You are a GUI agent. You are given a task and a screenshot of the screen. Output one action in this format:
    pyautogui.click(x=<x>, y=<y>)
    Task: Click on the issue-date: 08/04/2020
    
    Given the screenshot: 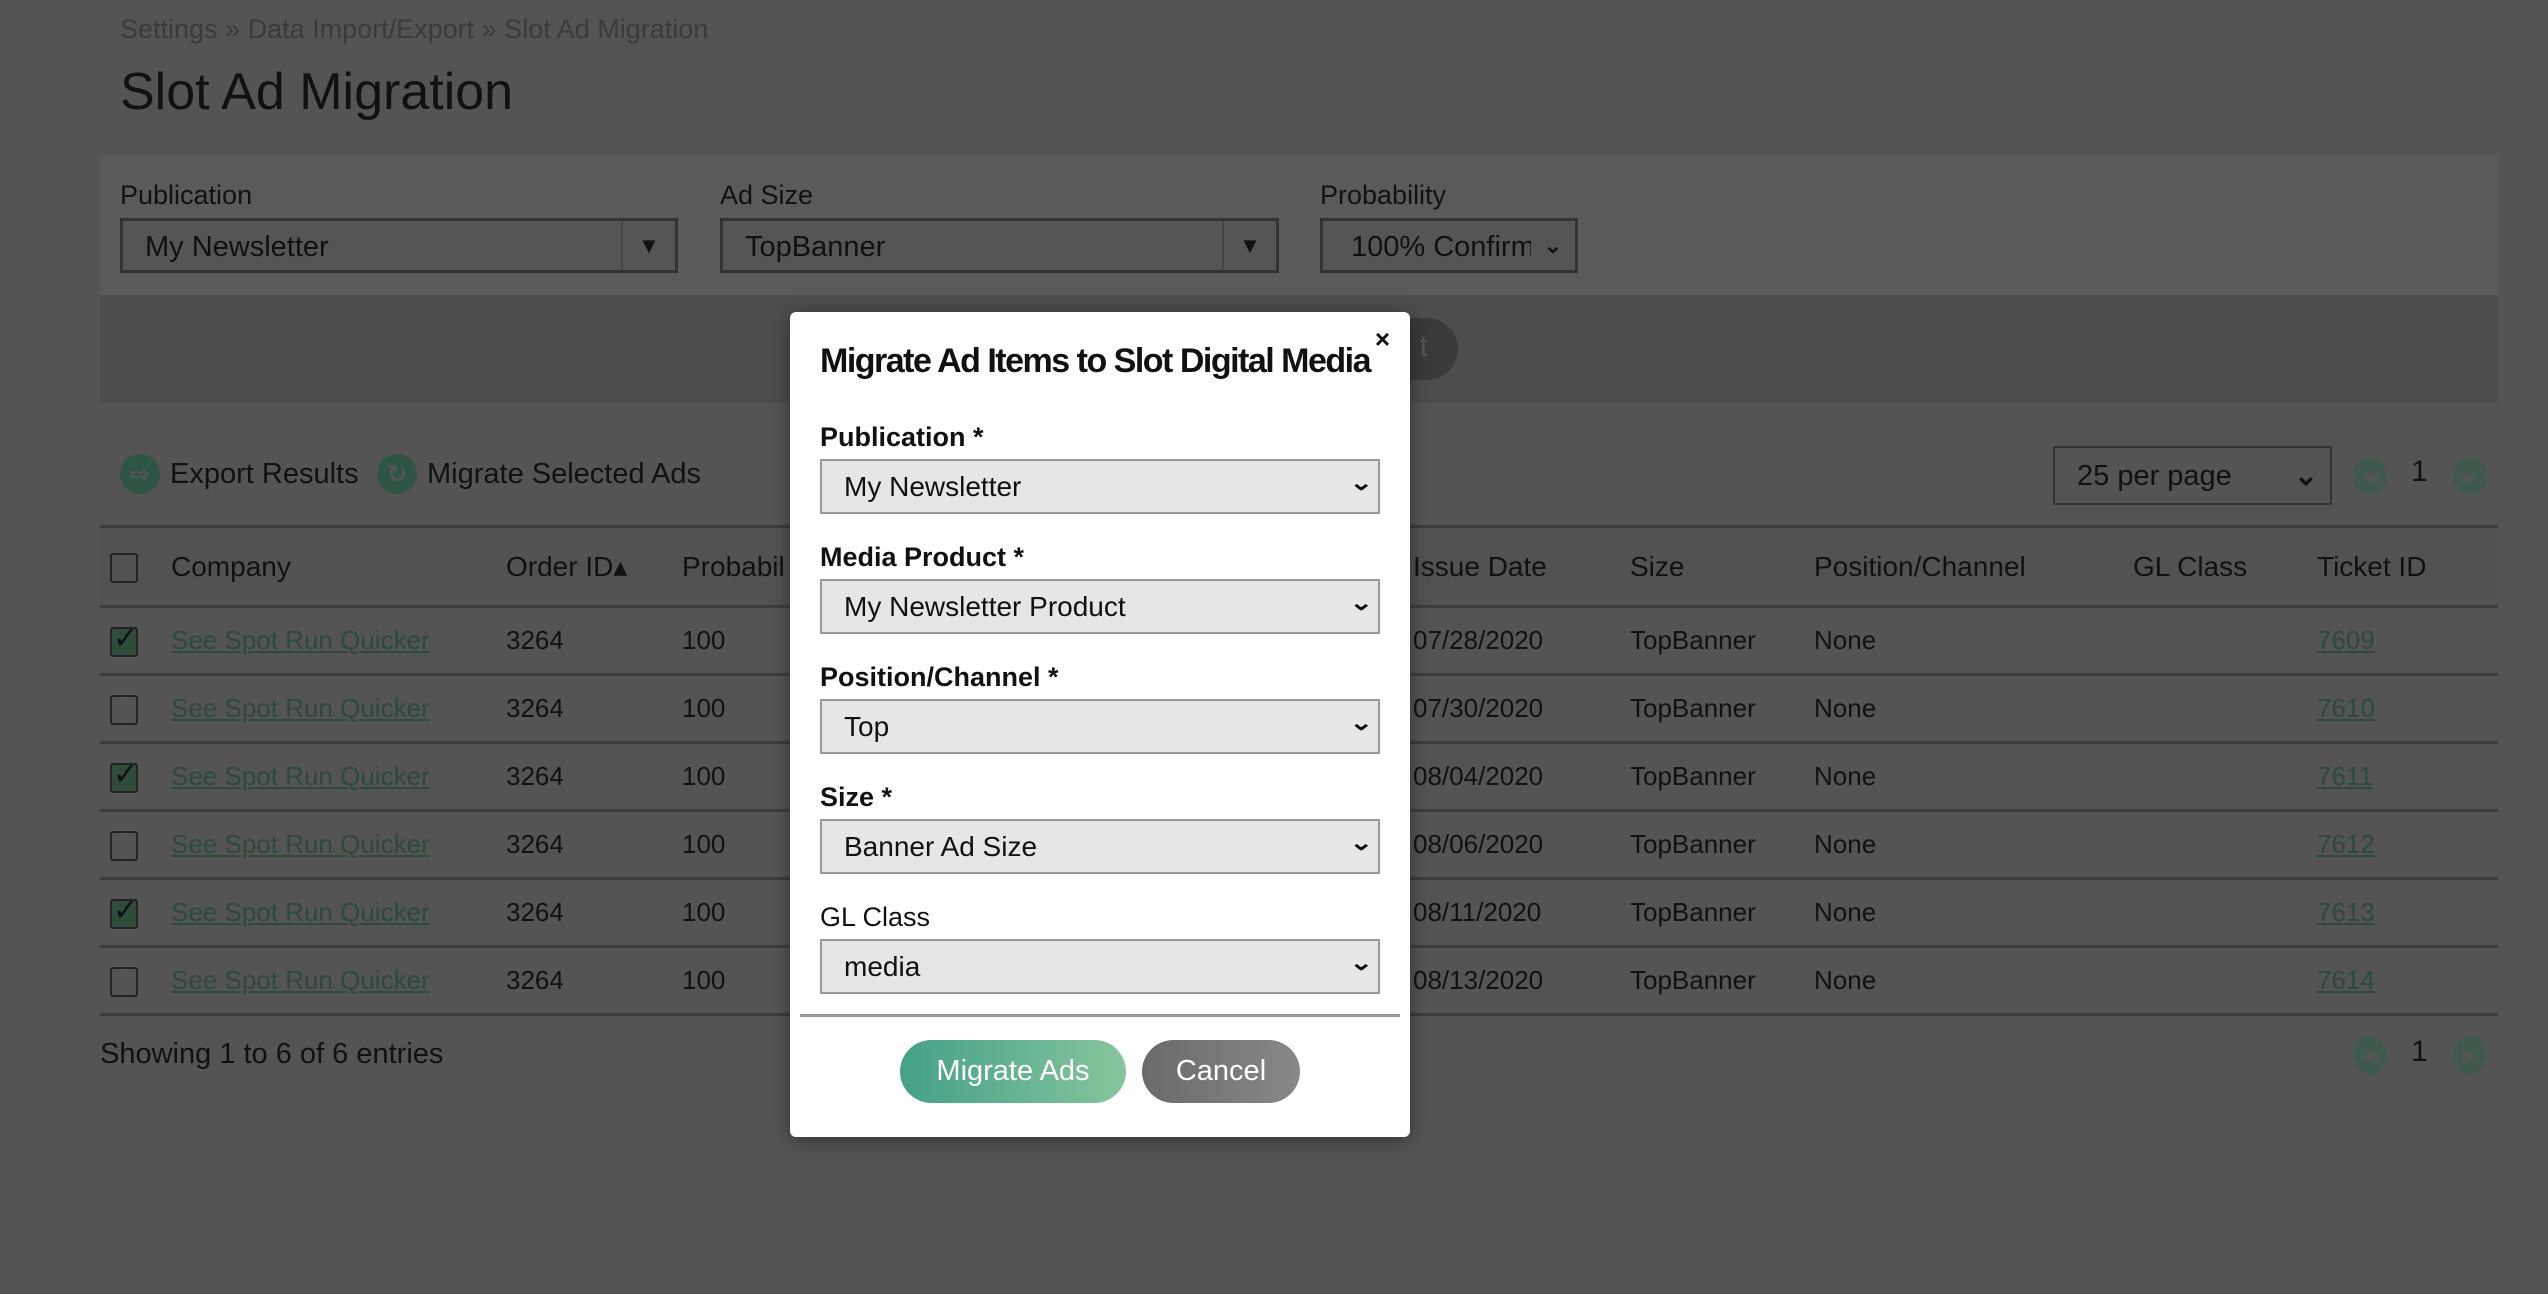 What is the action you would take?
    pyautogui.click(x=1521, y=777)
    